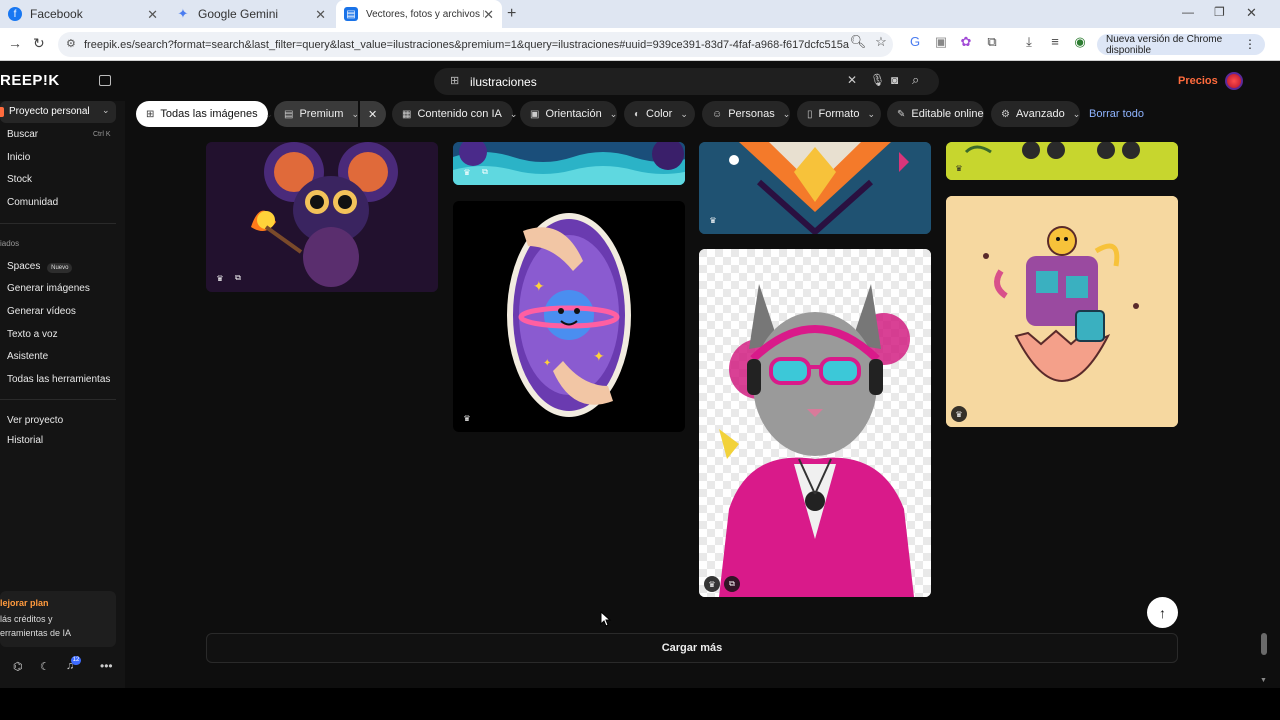 The image size is (1280, 720). I want to click on moon-icon: ☾, so click(45, 666).